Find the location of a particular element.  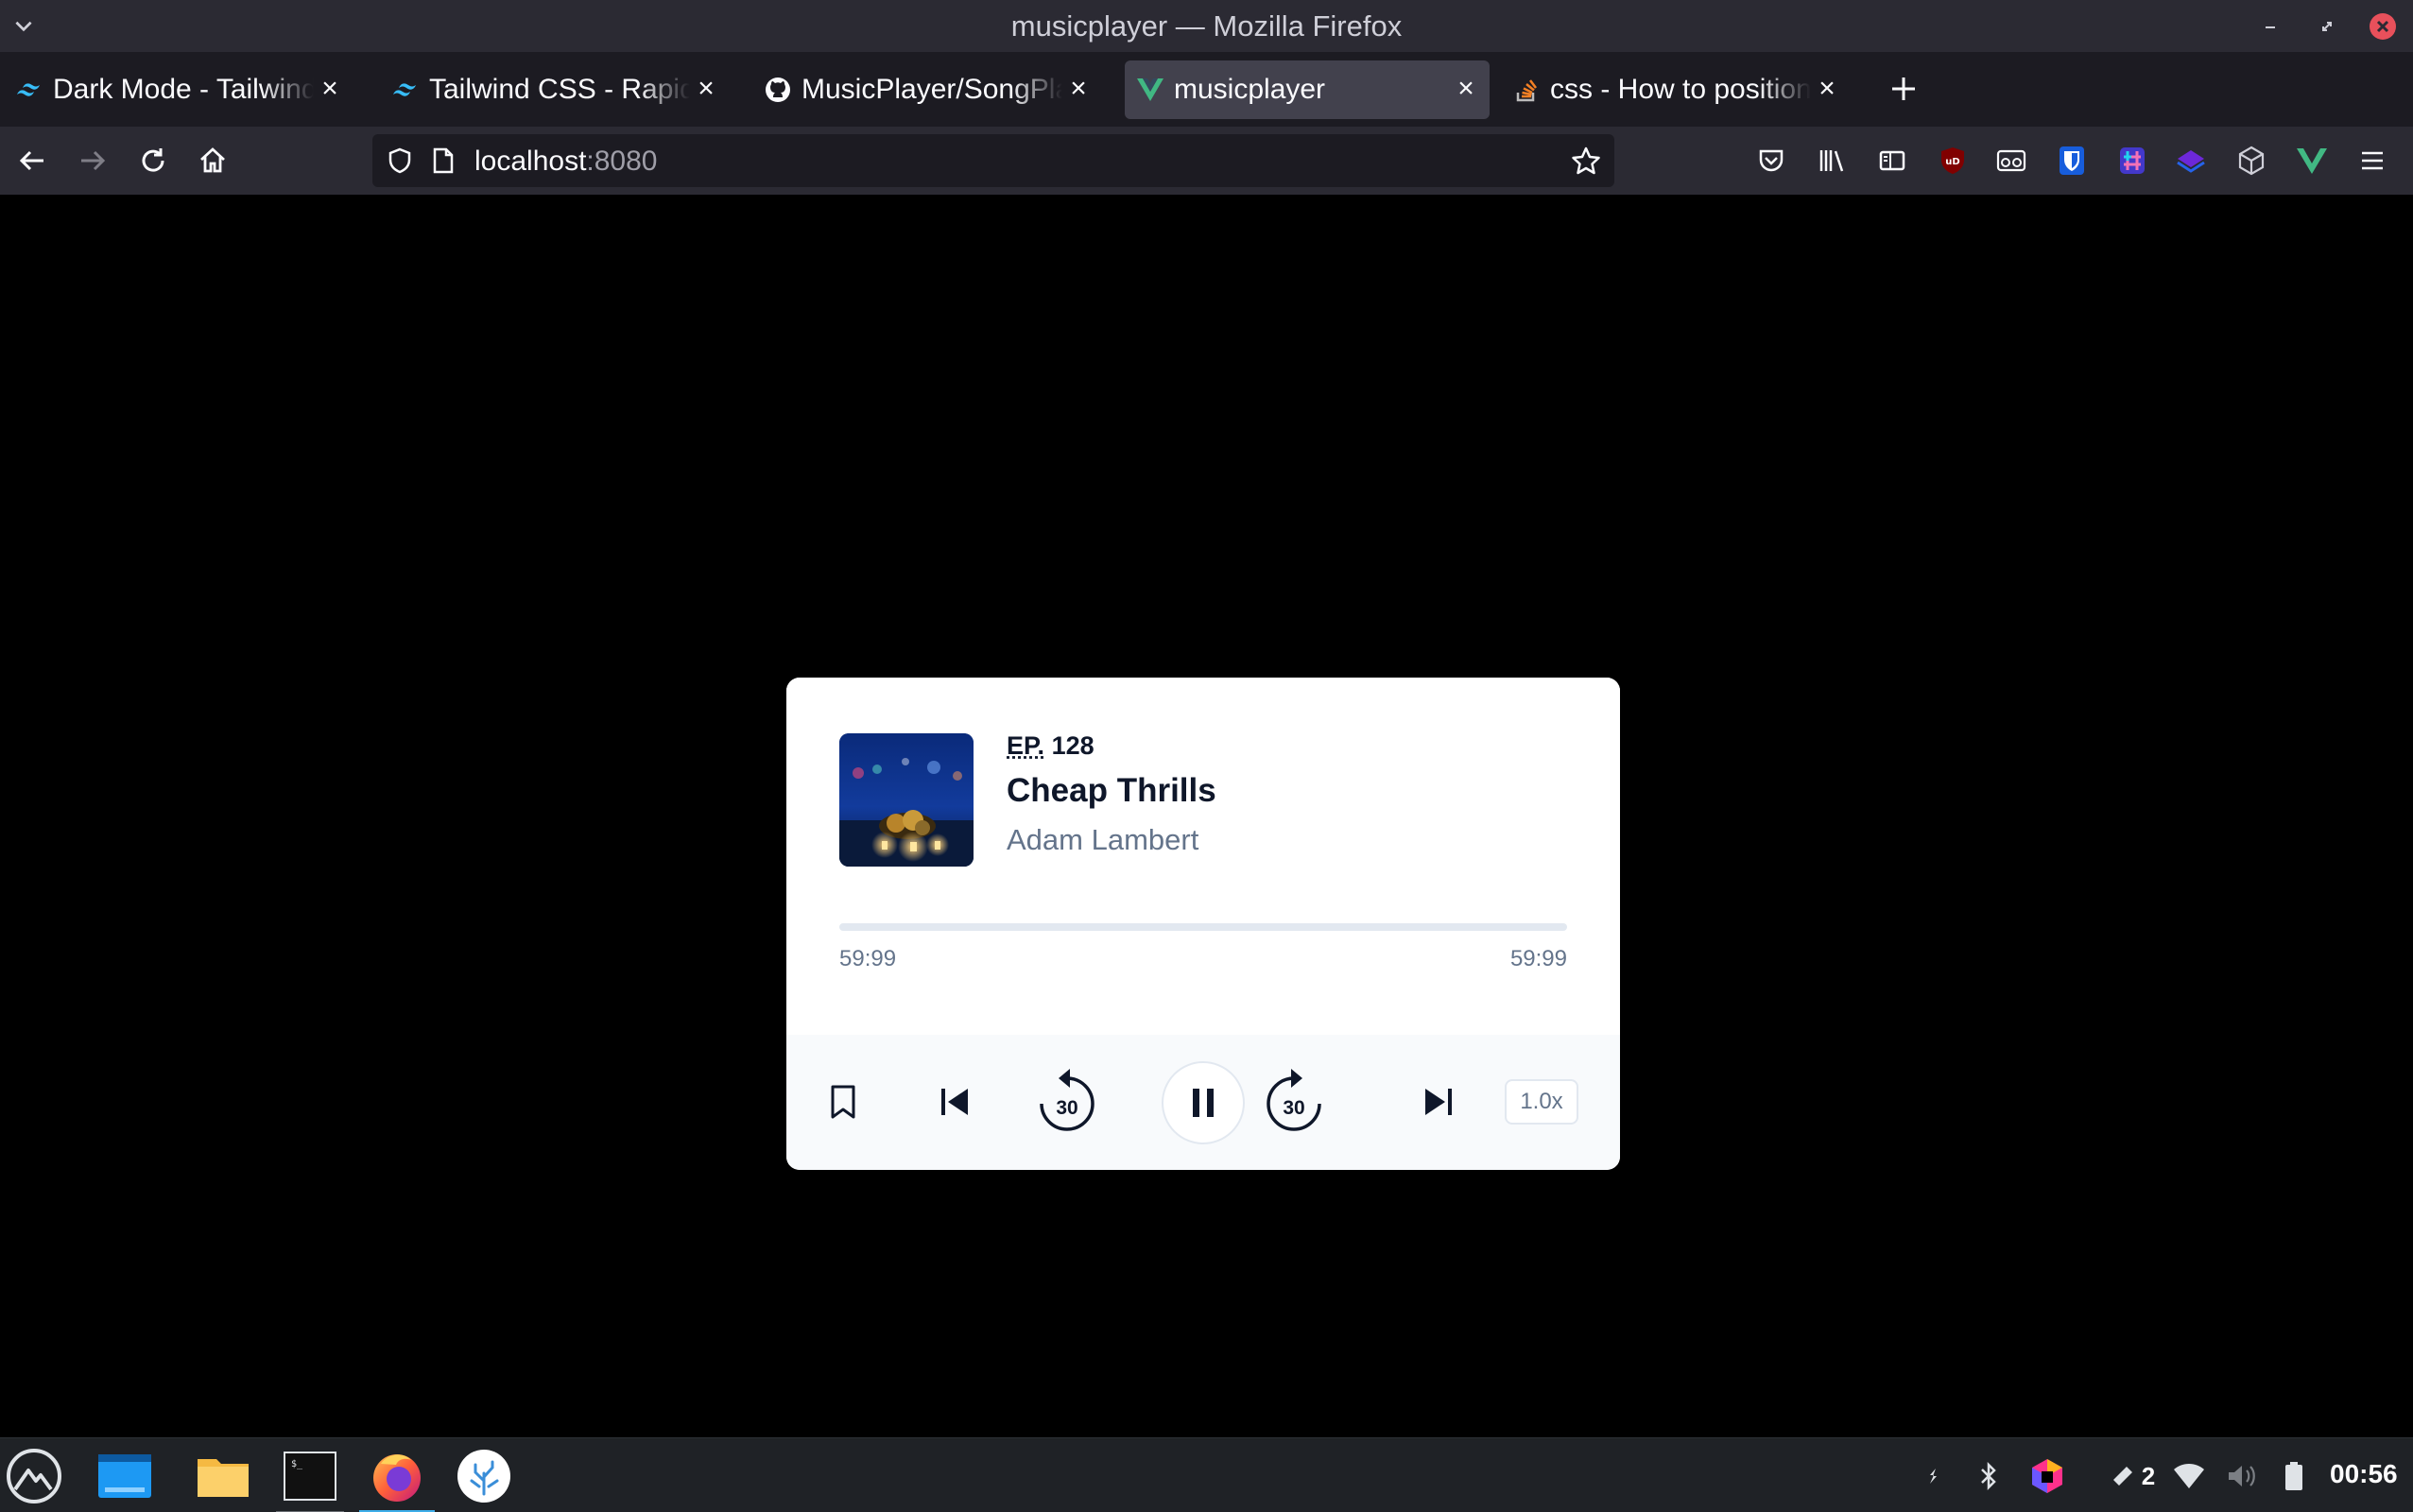

tray-network is located at coordinates (2189, 1476).